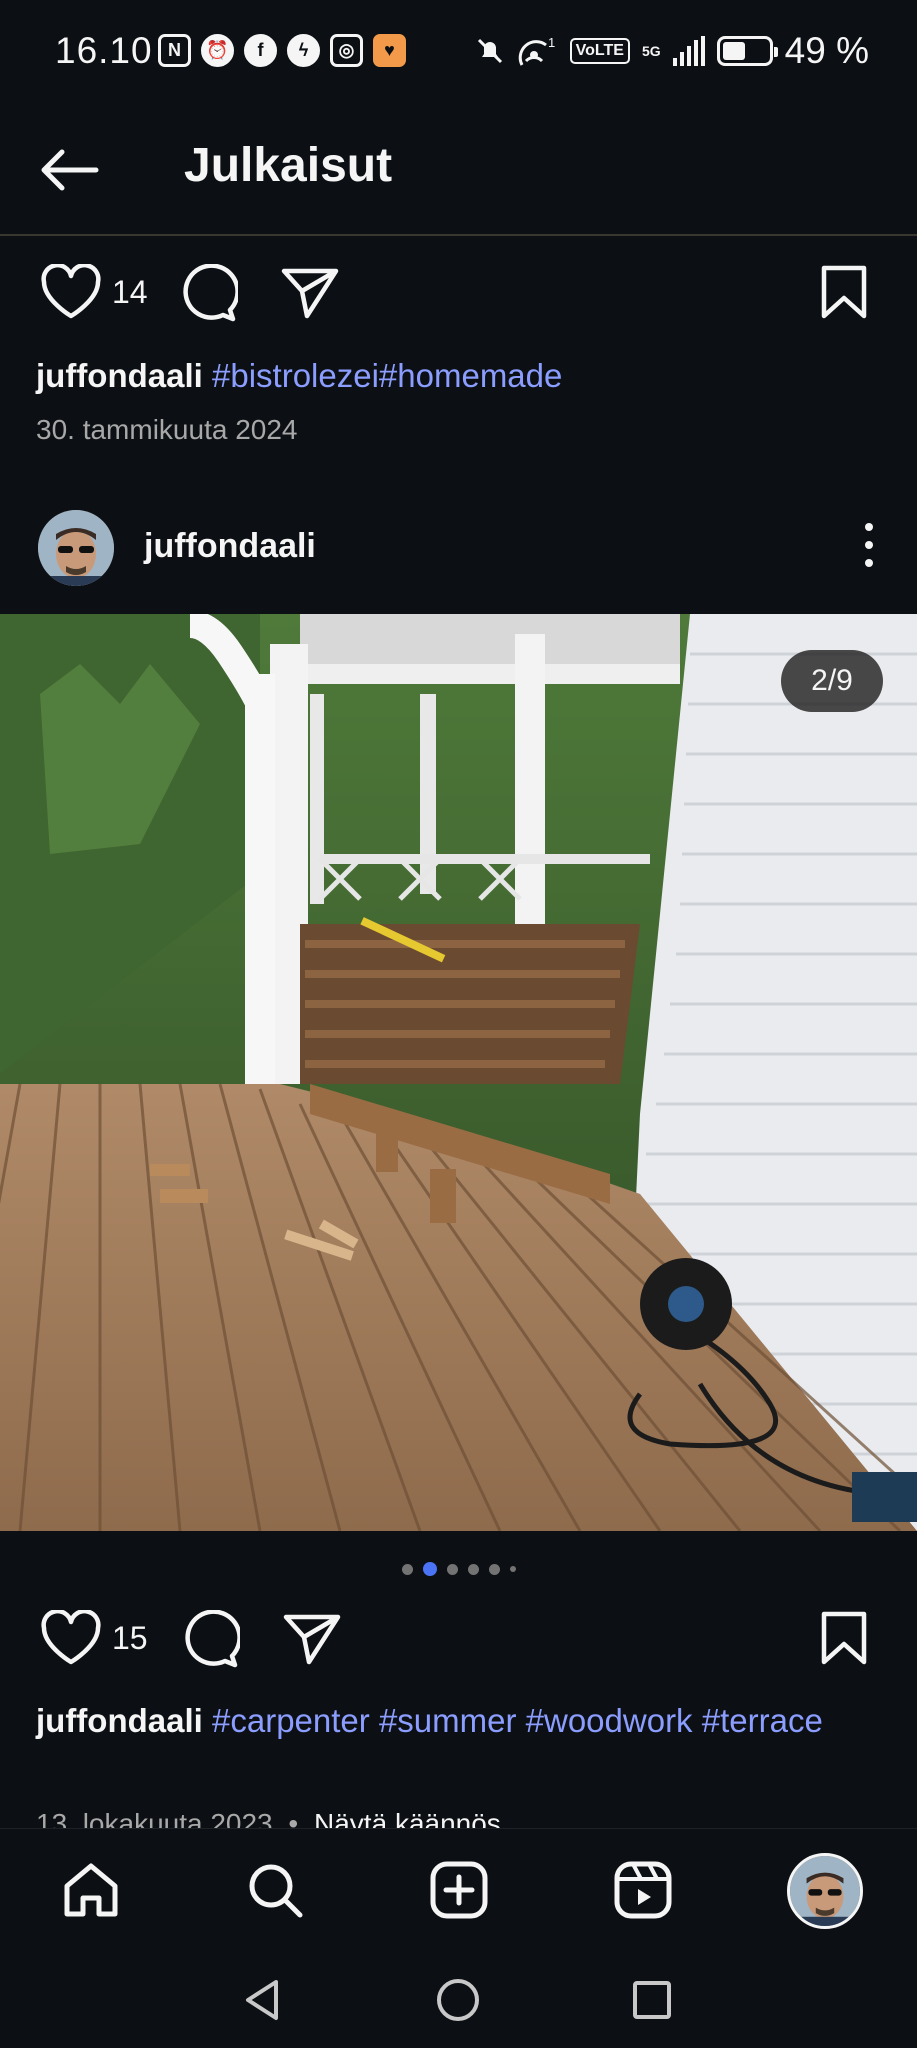  What do you see at coordinates (291, 1720) in the screenshot?
I see `caption-hashtag: #carpenter` at bounding box center [291, 1720].